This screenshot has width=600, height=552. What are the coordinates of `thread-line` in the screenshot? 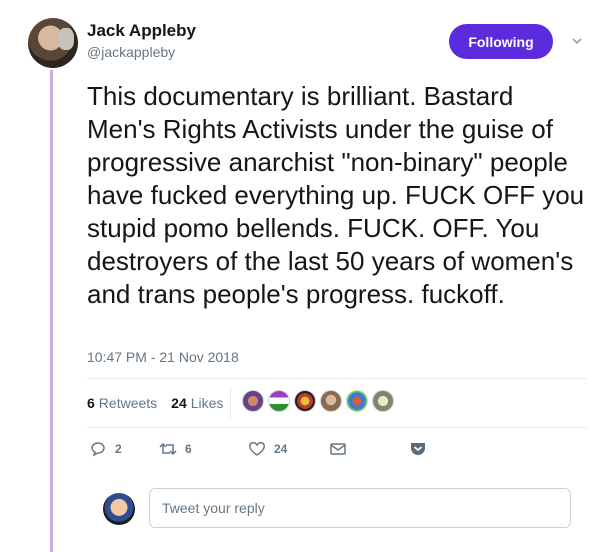 It's located at (51, 311).